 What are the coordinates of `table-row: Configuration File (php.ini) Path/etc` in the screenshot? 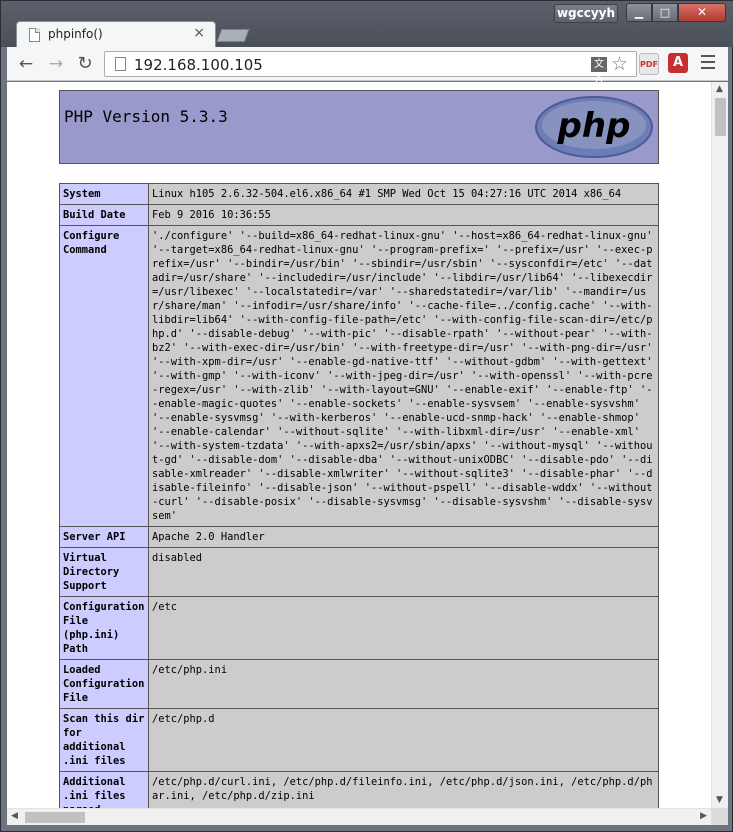 It's located at (359, 628).